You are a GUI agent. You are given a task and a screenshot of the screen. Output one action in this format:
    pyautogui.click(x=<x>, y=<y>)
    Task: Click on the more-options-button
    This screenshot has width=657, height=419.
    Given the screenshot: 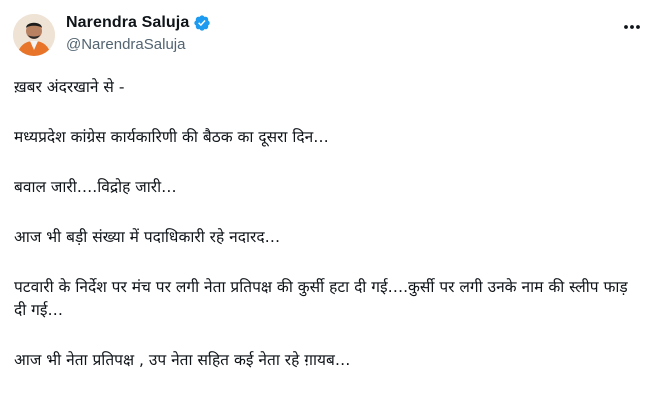 What is the action you would take?
    pyautogui.click(x=632, y=27)
    